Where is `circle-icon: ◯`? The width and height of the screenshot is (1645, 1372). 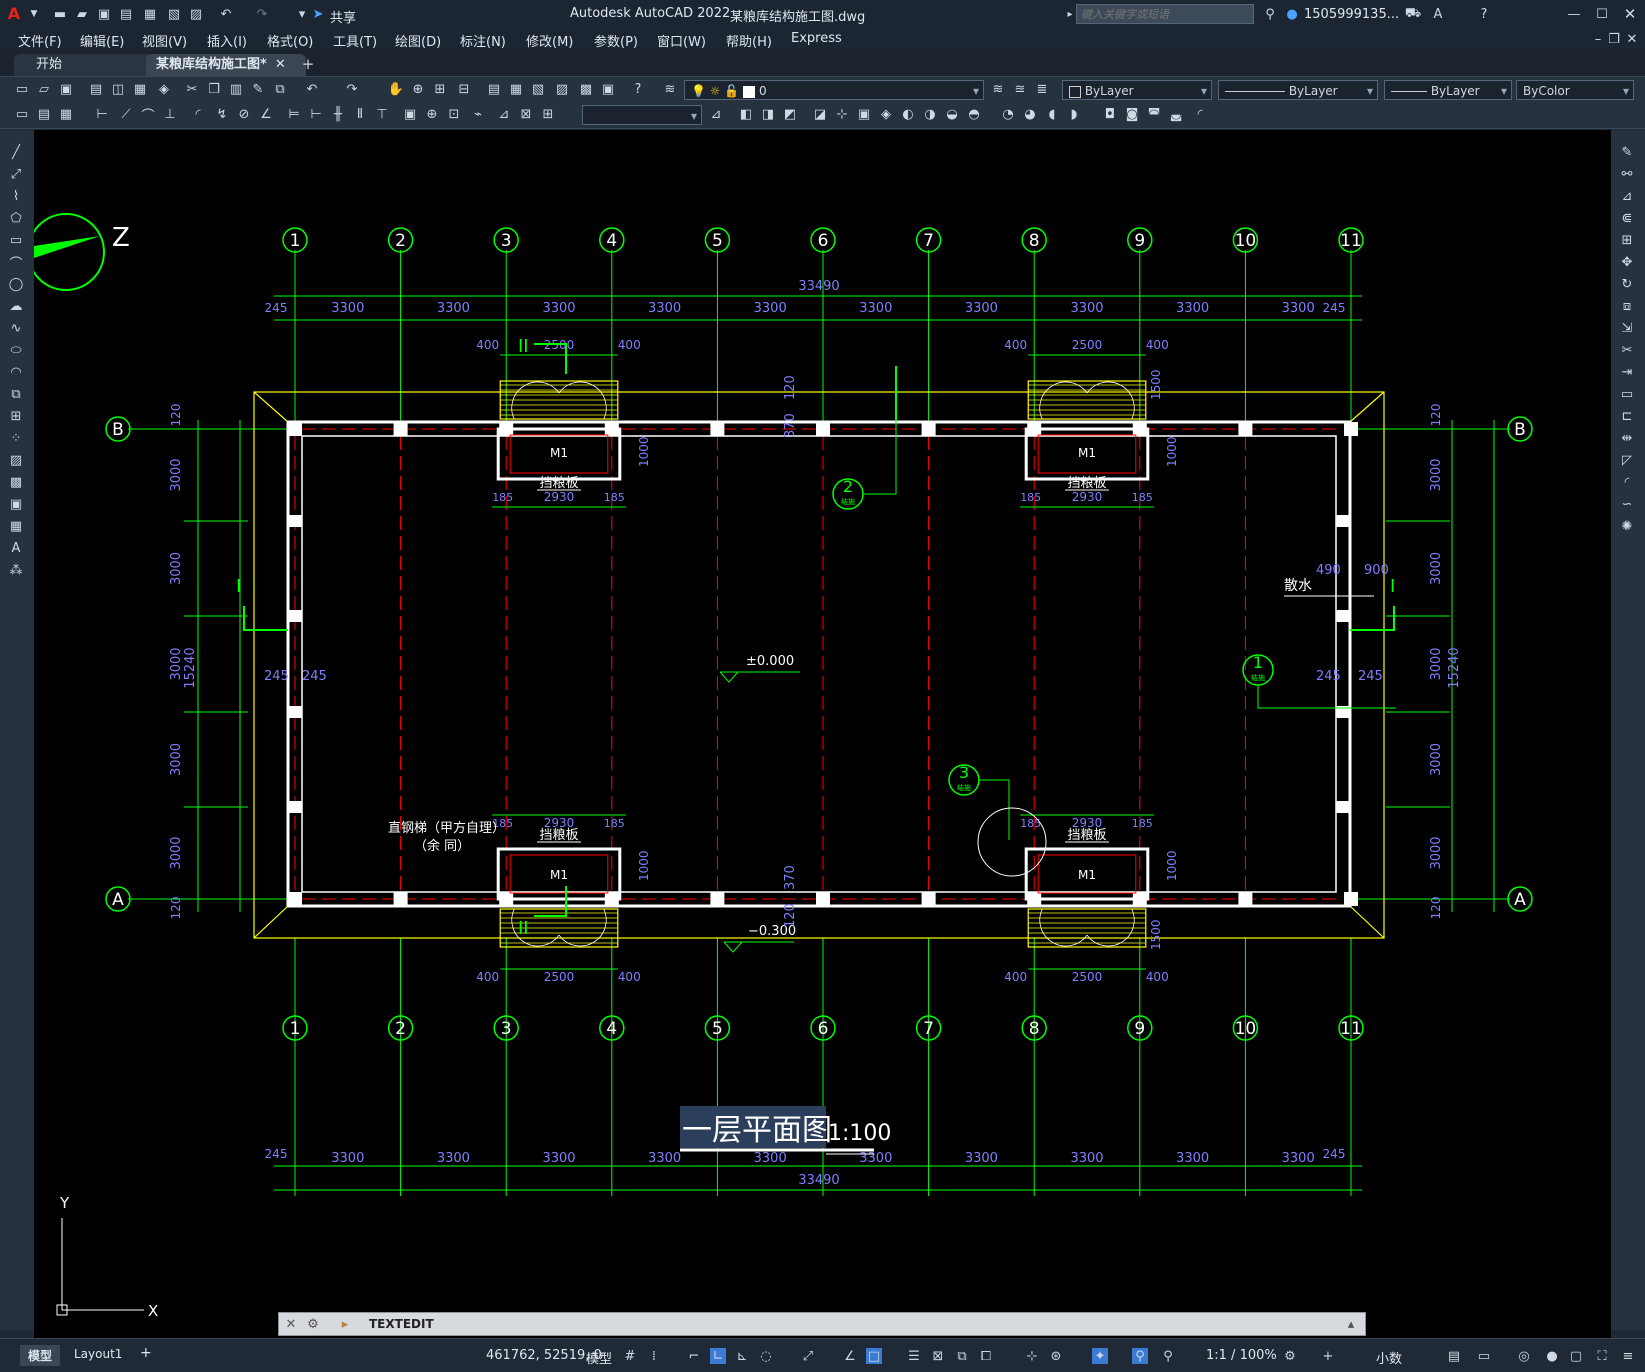 circle-icon: ◯ is located at coordinates (16, 284).